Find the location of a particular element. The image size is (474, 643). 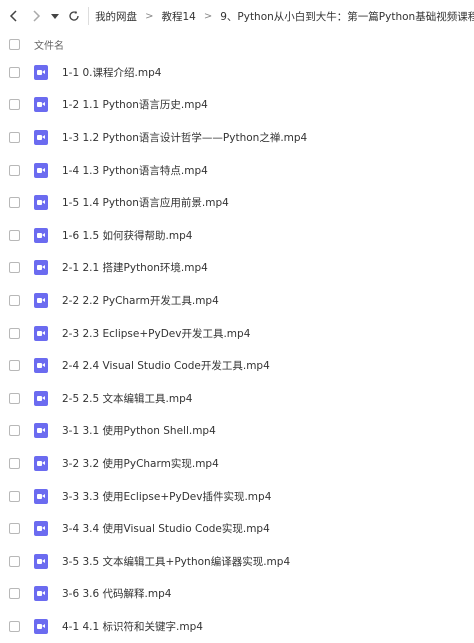

back-button is located at coordinates (14, 16).